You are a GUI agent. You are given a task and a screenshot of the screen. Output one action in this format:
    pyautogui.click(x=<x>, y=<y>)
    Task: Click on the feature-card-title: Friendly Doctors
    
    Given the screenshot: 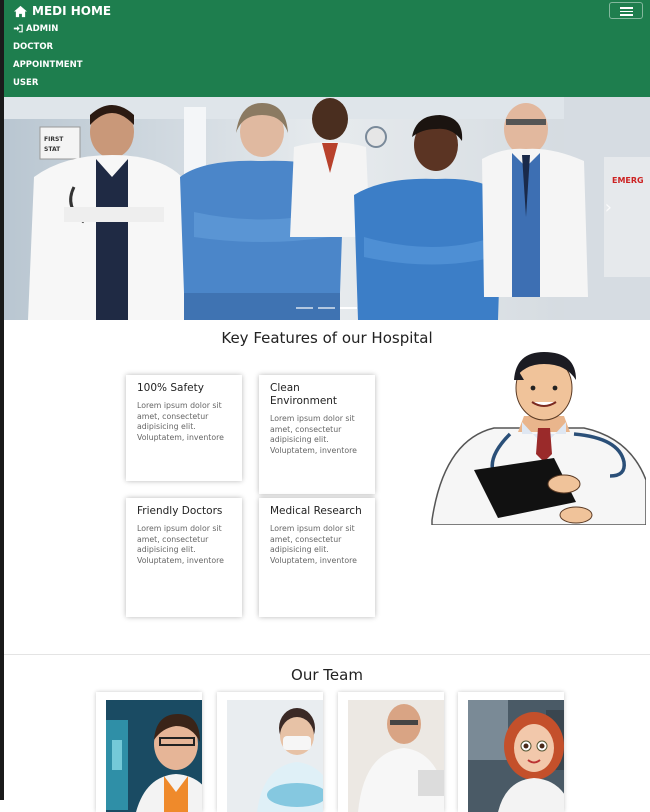 What is the action you would take?
    pyautogui.click(x=180, y=511)
    